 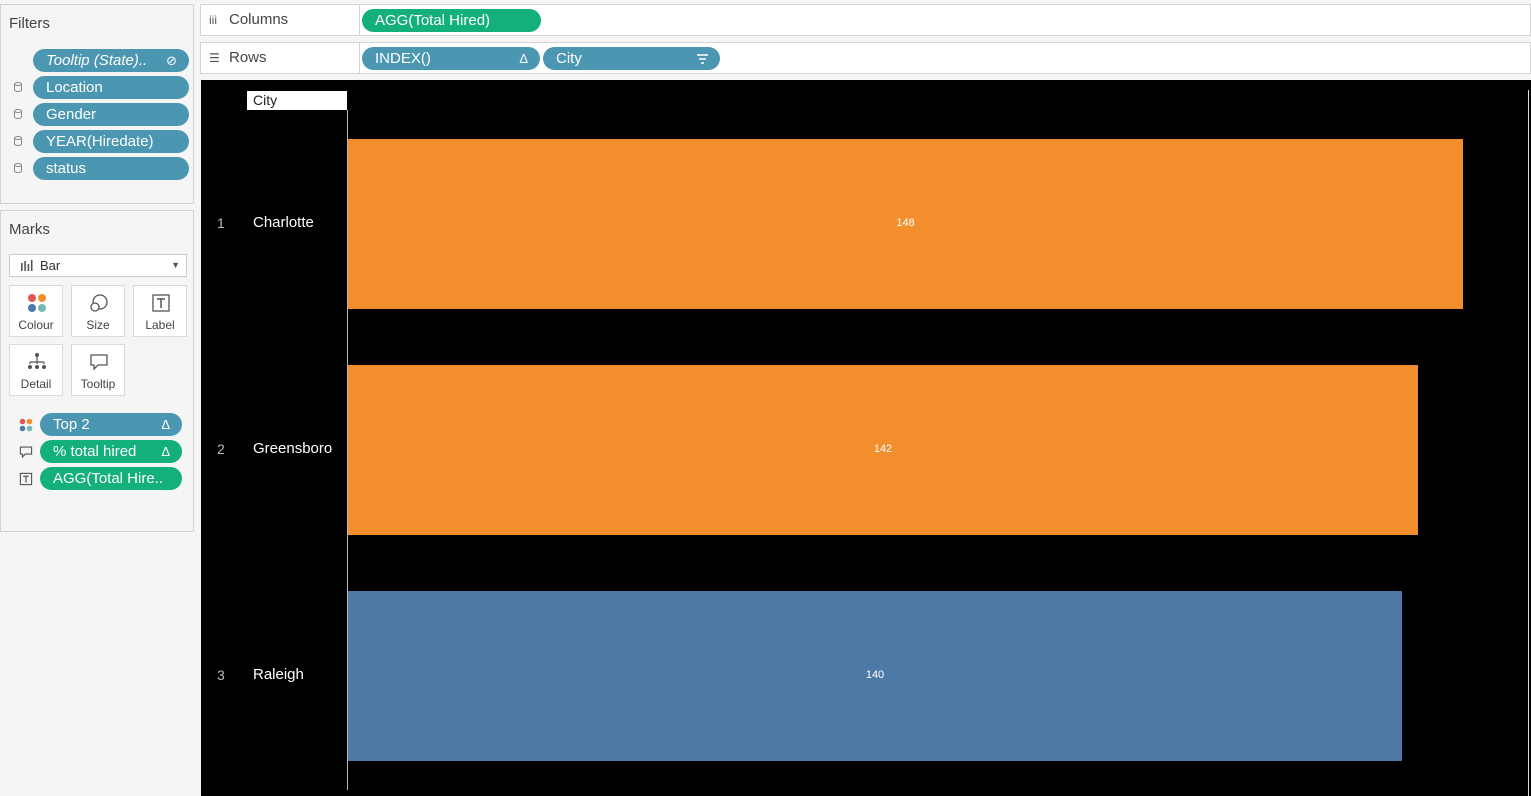 What do you see at coordinates (98, 265) in the screenshot?
I see `mark-type-dropdown: Bar ▼` at bounding box center [98, 265].